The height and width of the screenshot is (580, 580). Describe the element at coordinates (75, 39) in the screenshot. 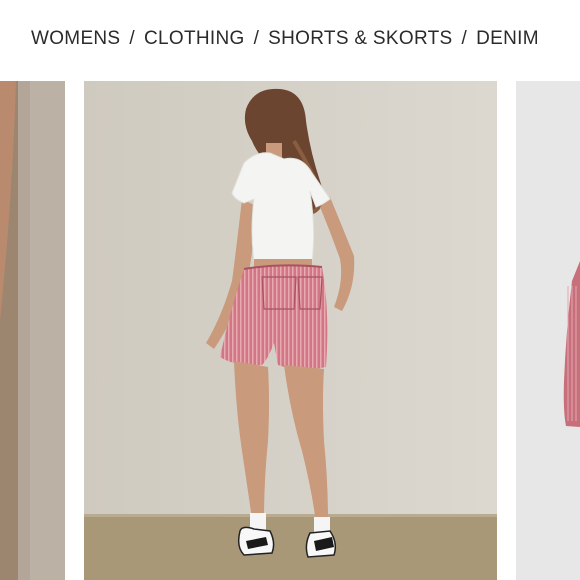

I see `breadcrumb-item-womens: WOMENS` at that location.